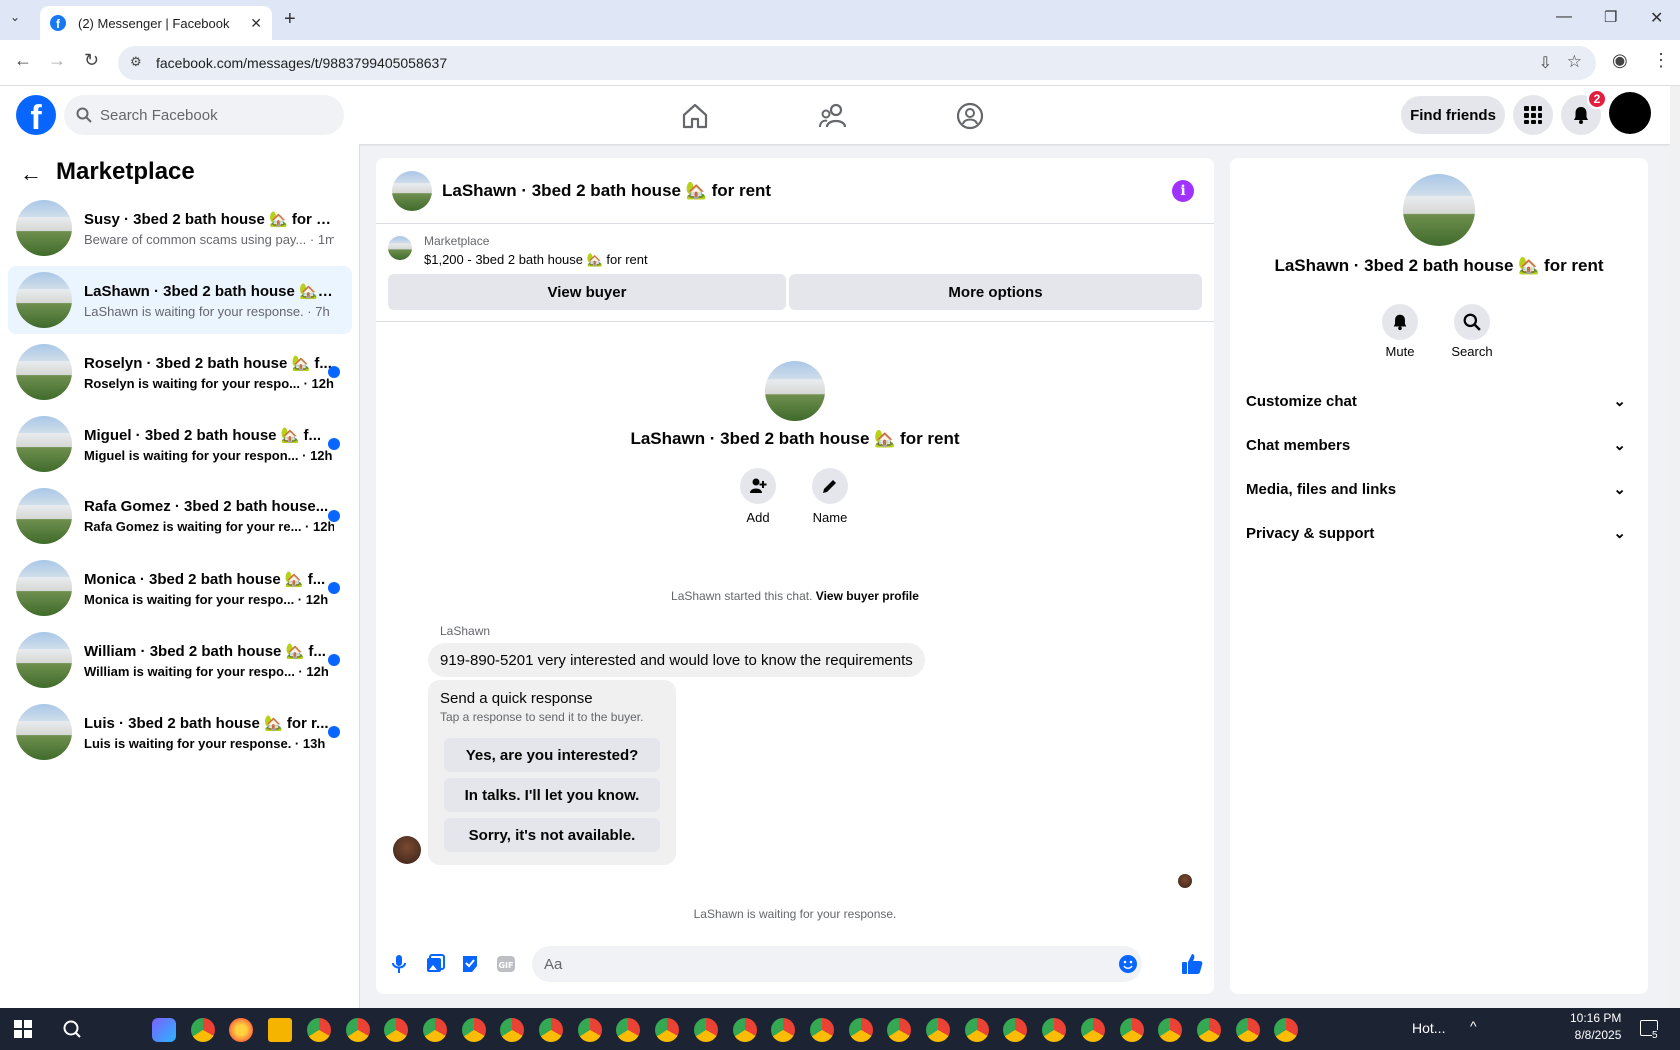  What do you see at coordinates (72, 1029) in the screenshot?
I see `taskbar-search-icon` at bounding box center [72, 1029].